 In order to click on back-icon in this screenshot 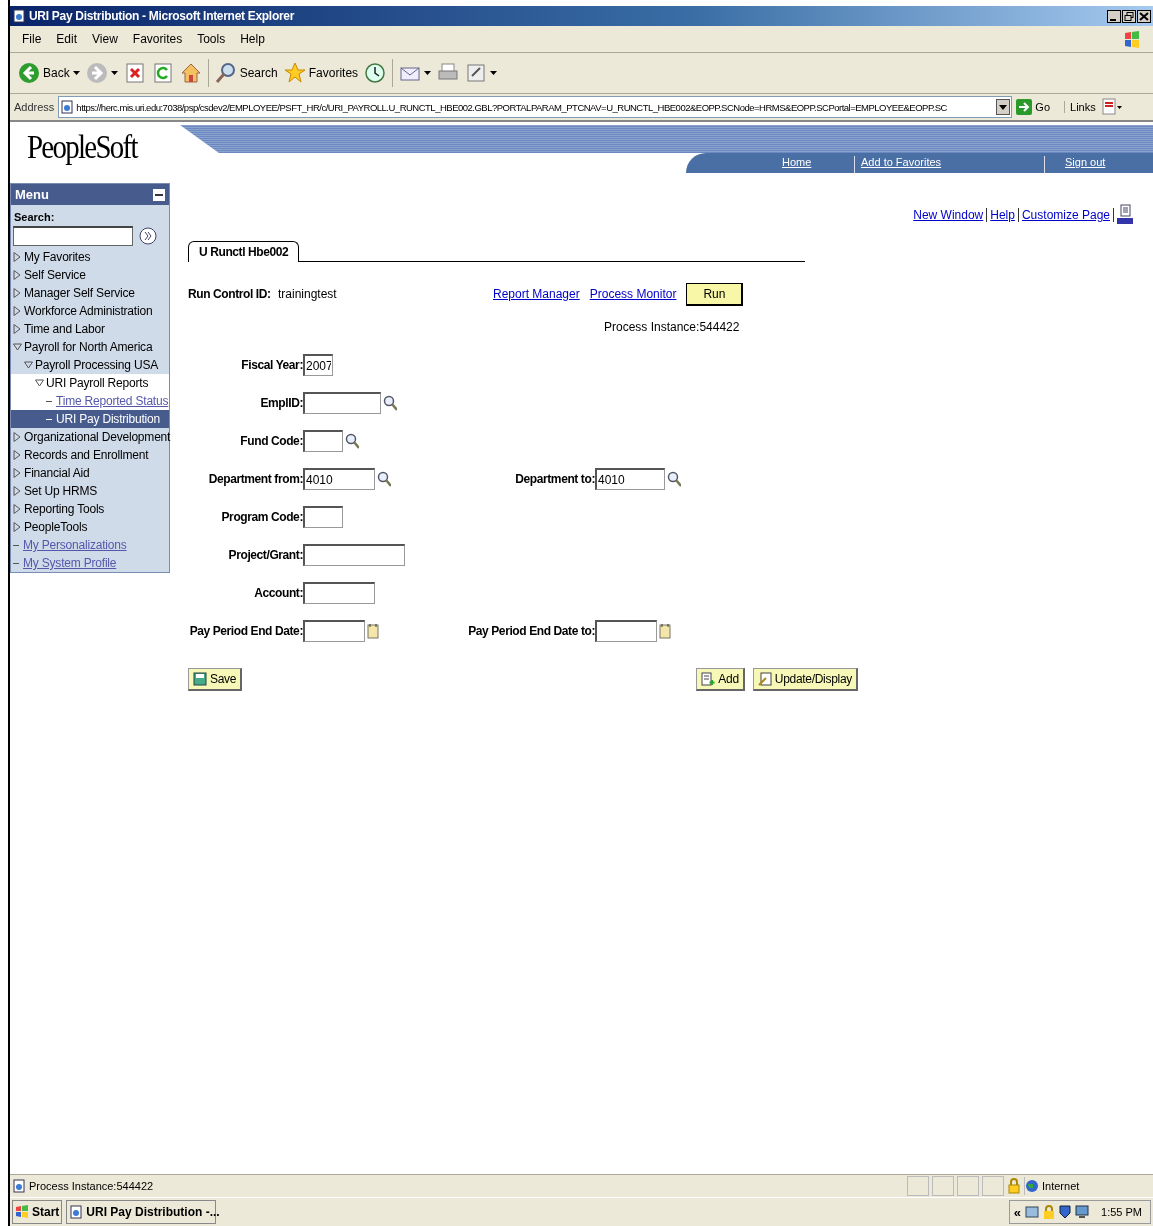, I will do `click(29, 73)`.